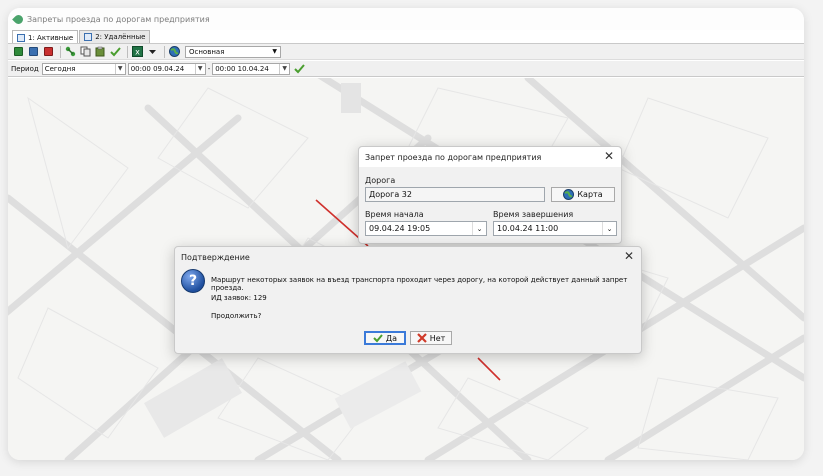 Image resolution: width=823 pixels, height=476 pixels. I want to click on toolbar: x Основная ▼, so click(406, 51).